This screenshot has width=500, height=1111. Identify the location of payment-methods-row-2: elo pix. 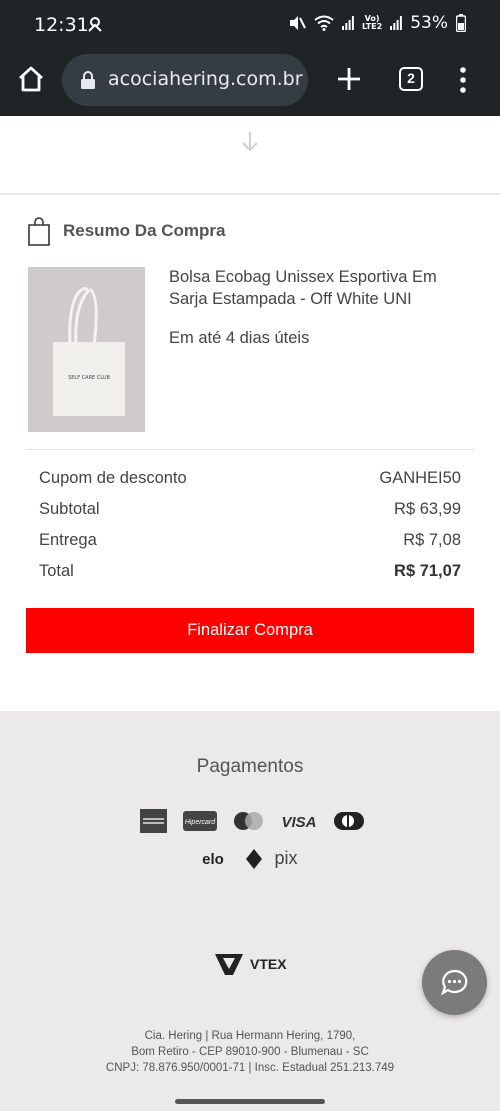
(251, 859).